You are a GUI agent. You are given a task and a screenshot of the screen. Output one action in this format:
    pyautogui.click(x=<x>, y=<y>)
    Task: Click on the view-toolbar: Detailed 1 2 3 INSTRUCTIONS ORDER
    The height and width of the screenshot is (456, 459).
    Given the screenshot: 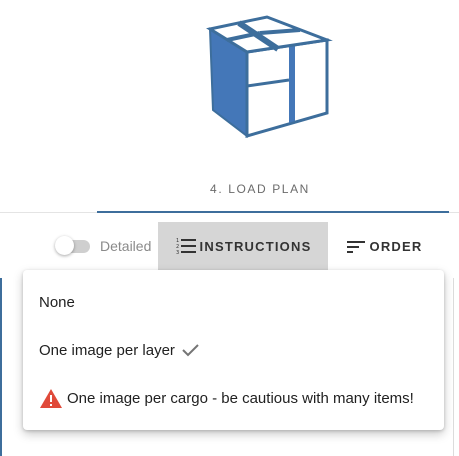 What is the action you would take?
    pyautogui.click(x=229, y=246)
    